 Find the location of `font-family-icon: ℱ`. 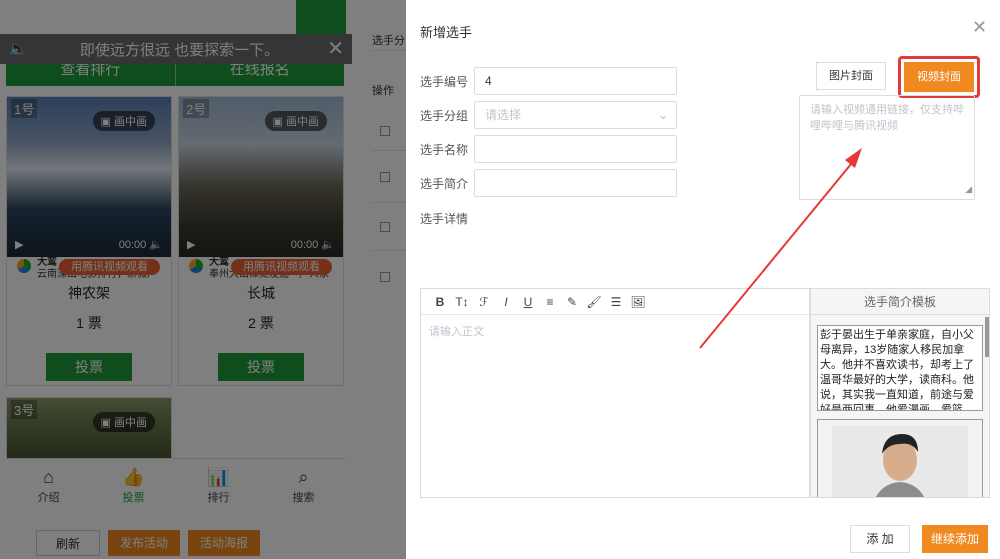

font-family-icon: ℱ is located at coordinates (484, 302).